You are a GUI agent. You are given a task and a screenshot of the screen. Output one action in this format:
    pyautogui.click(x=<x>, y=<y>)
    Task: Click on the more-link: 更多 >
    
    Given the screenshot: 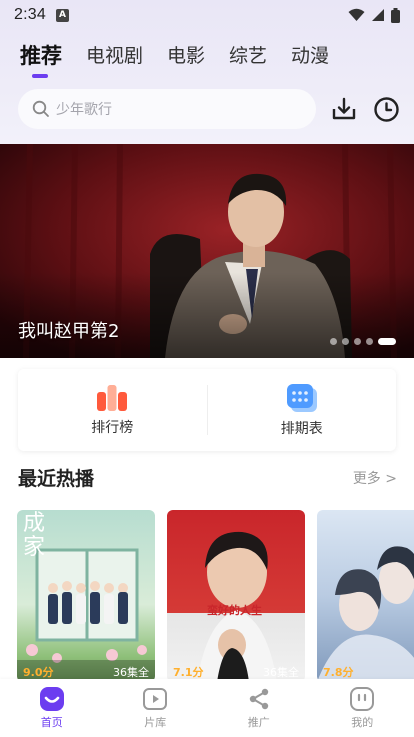 What is the action you would take?
    pyautogui.click(x=375, y=478)
    